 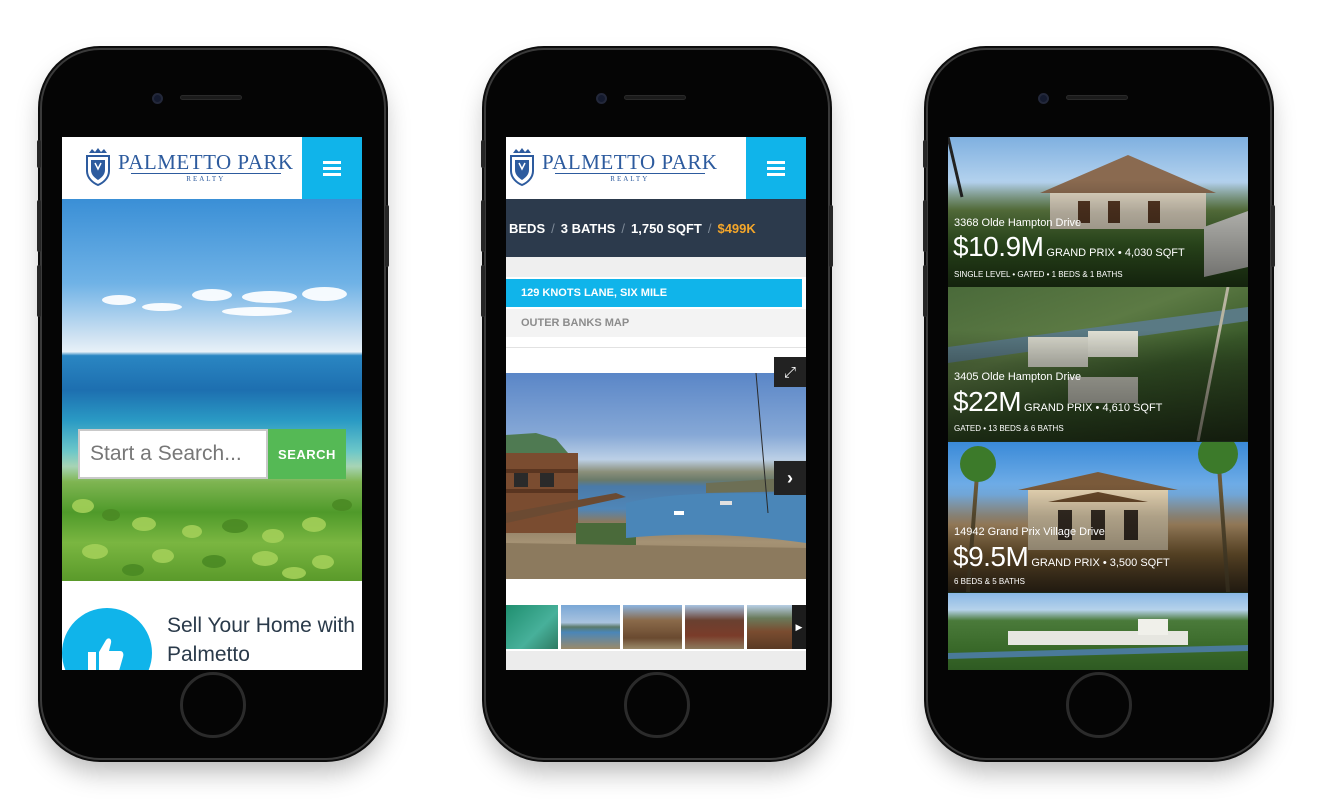 What do you see at coordinates (1018, 377) in the screenshot?
I see `listing-address: 3405 Olde Hampton Drive` at bounding box center [1018, 377].